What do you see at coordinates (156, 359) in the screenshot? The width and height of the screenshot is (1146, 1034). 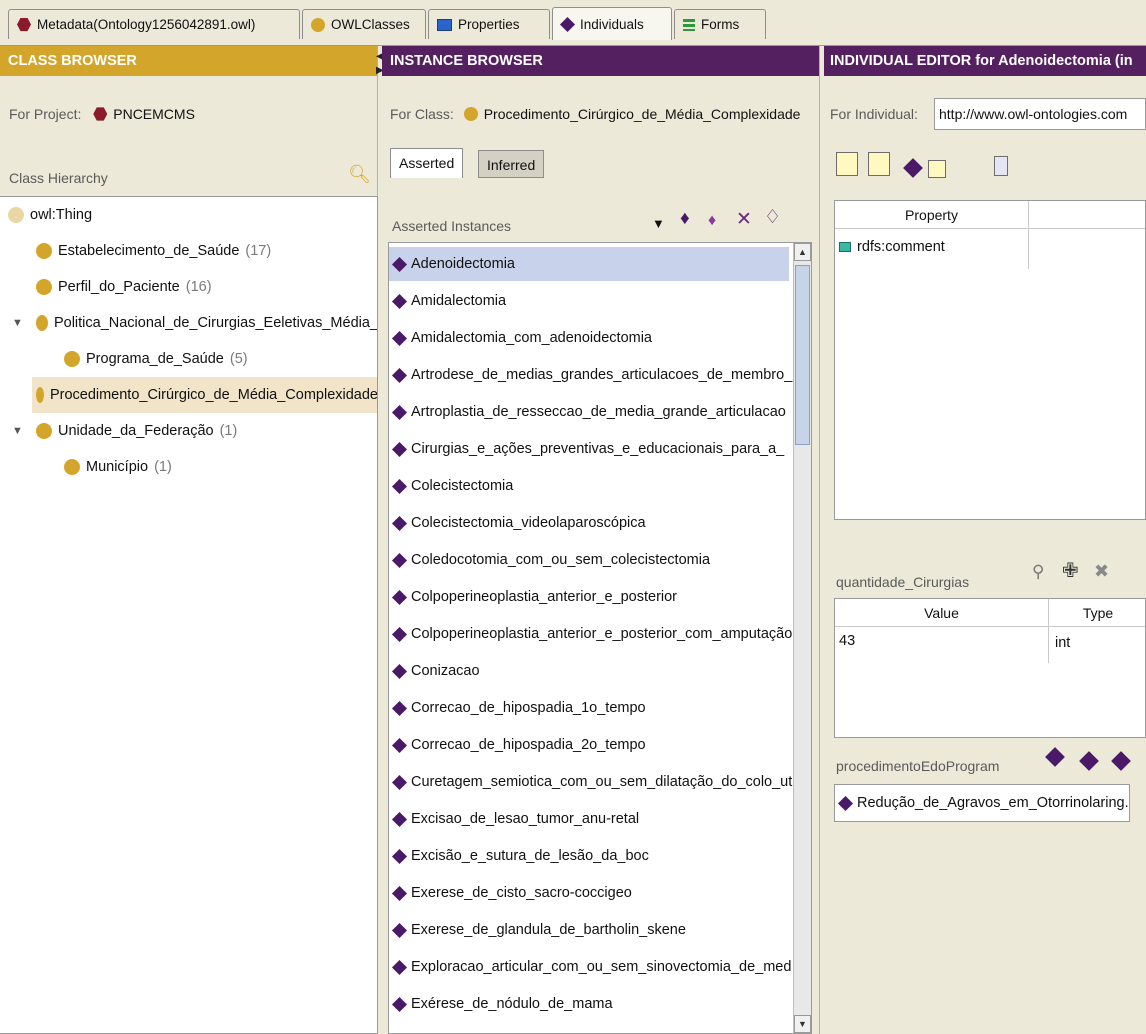 I see `tree-node-class: Programa_de_Saúde (5)` at bounding box center [156, 359].